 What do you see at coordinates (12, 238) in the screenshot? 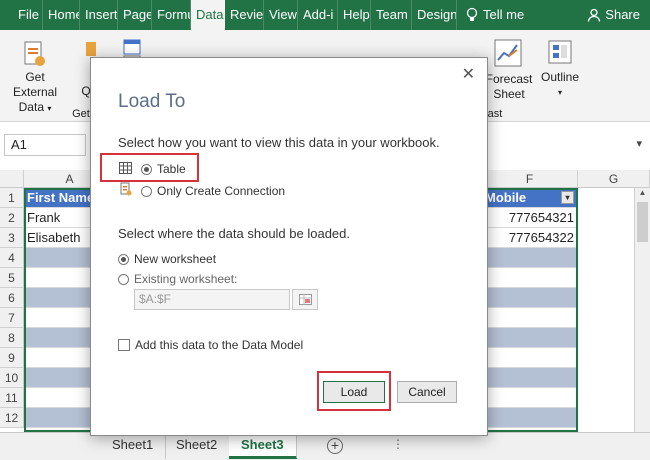
I see `row-header: 3` at bounding box center [12, 238].